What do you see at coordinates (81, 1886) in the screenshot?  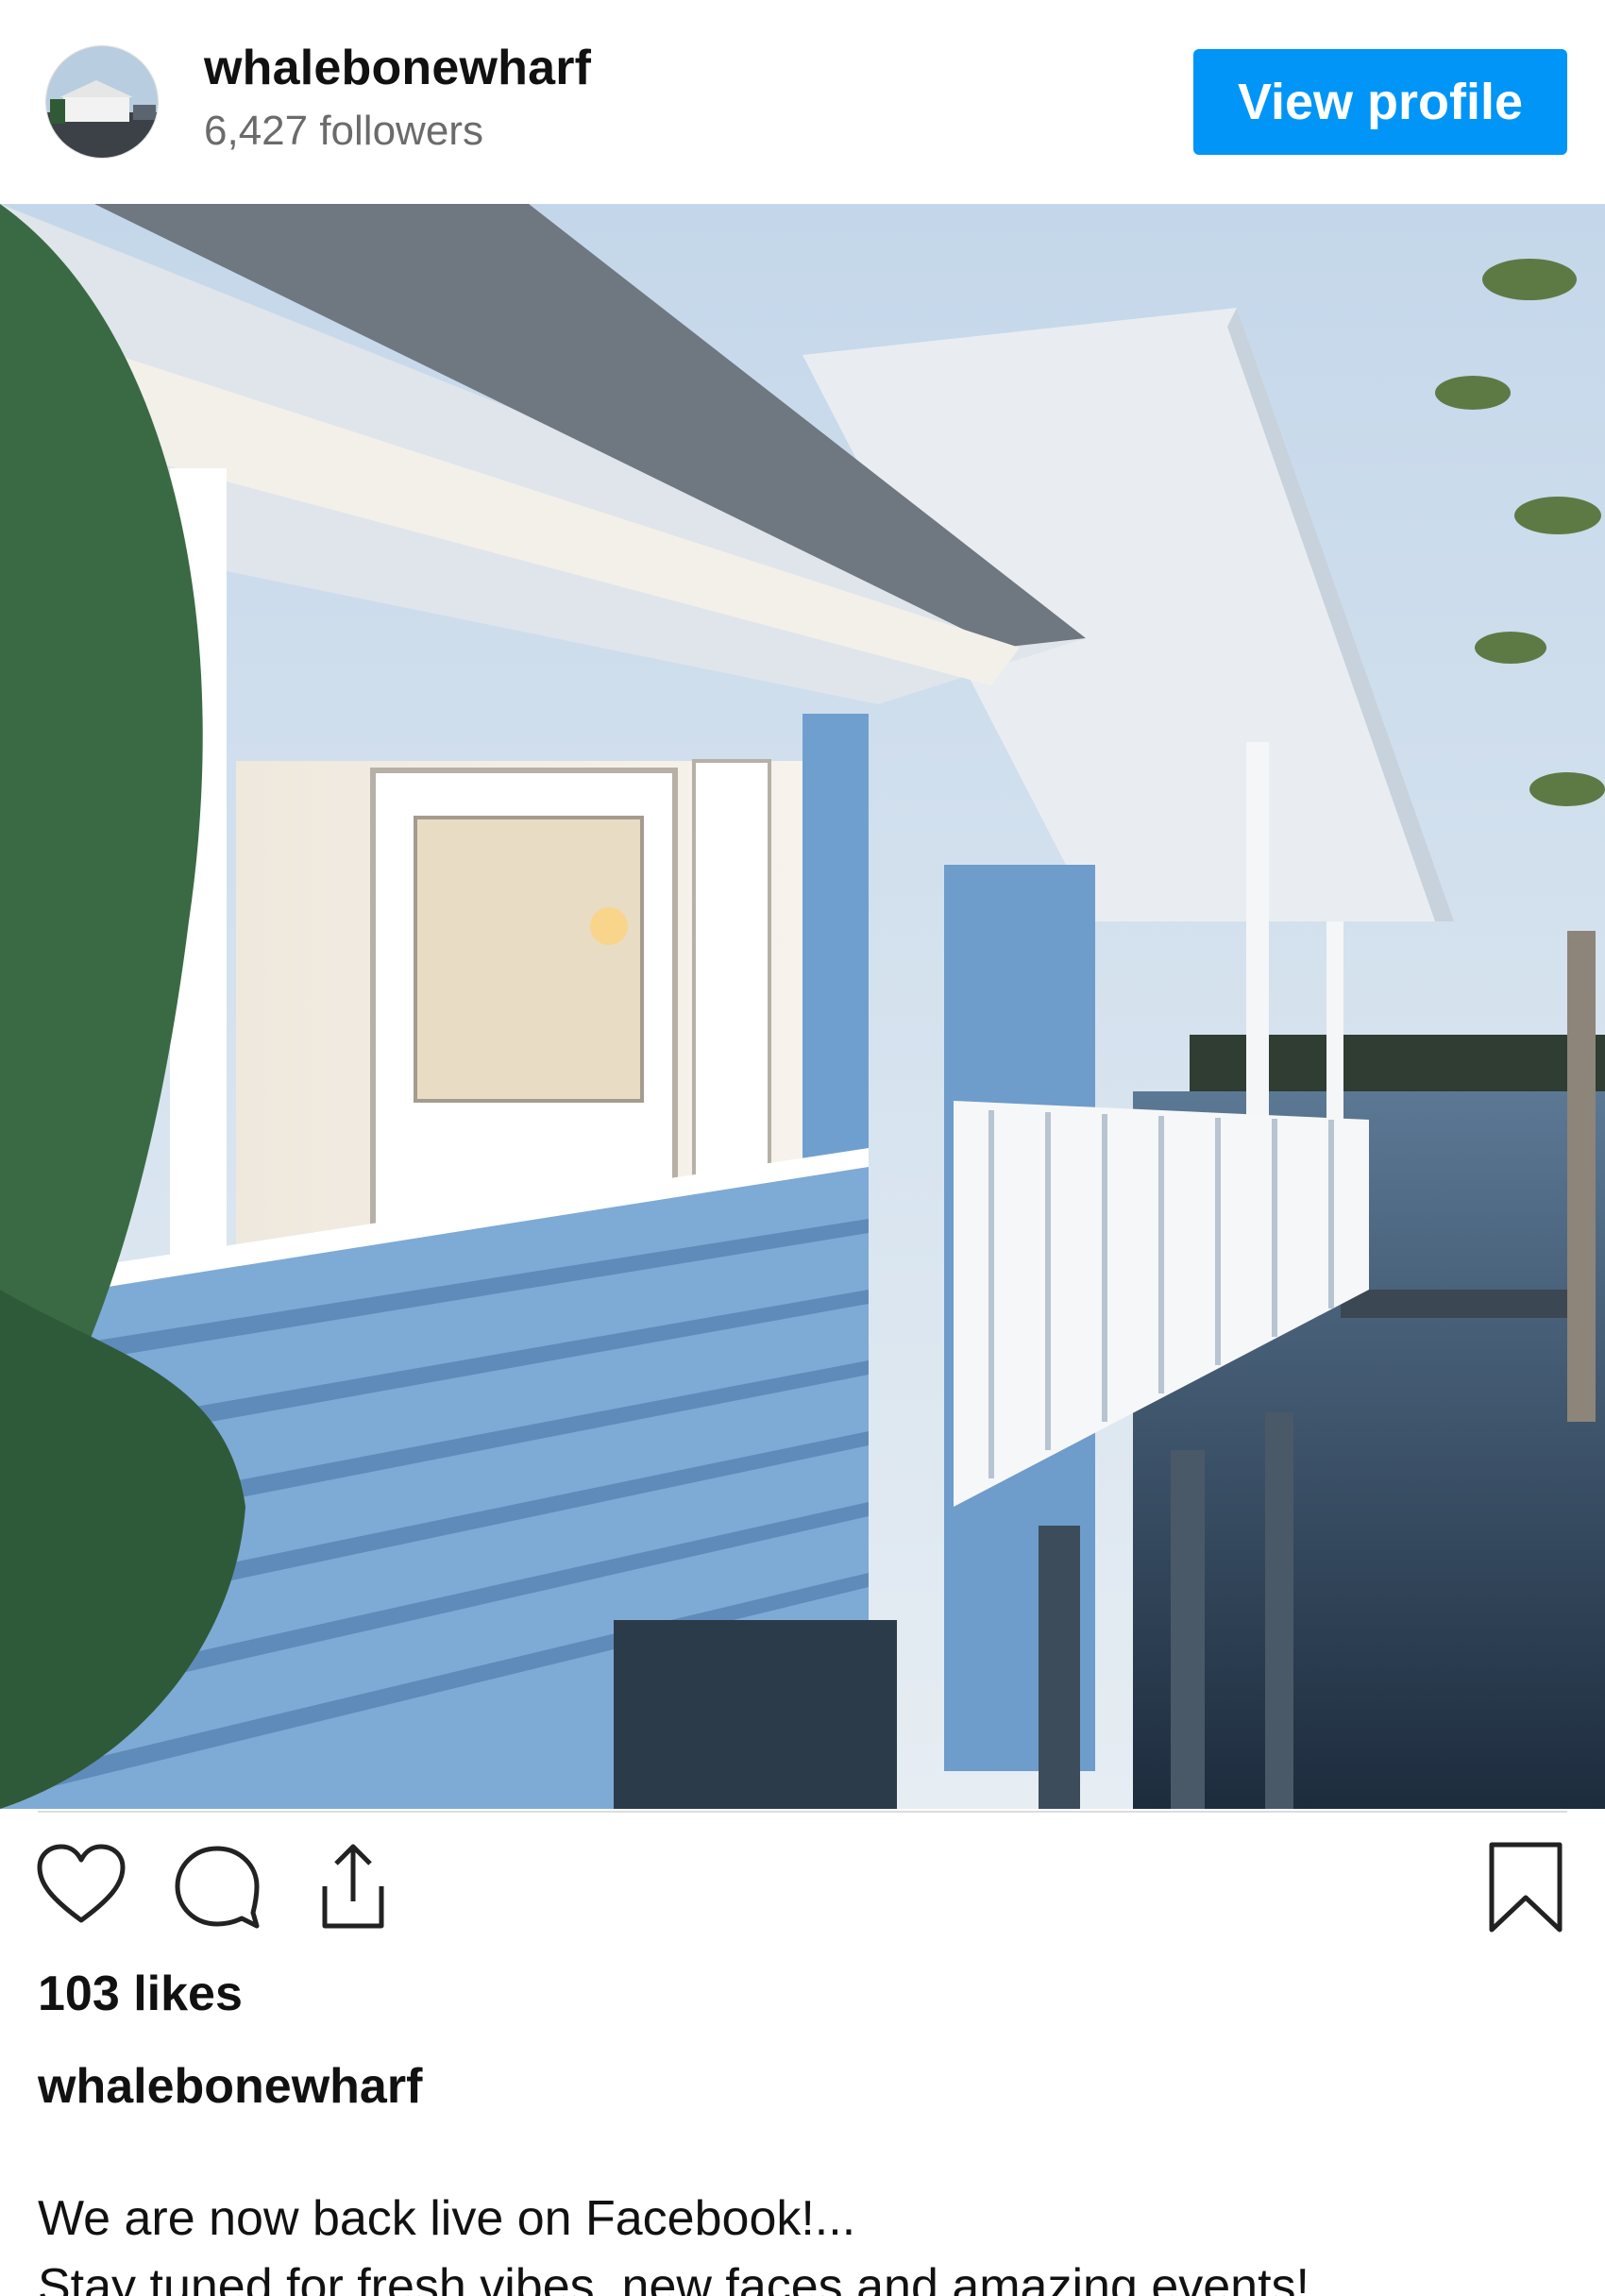 I see `heart-icon` at bounding box center [81, 1886].